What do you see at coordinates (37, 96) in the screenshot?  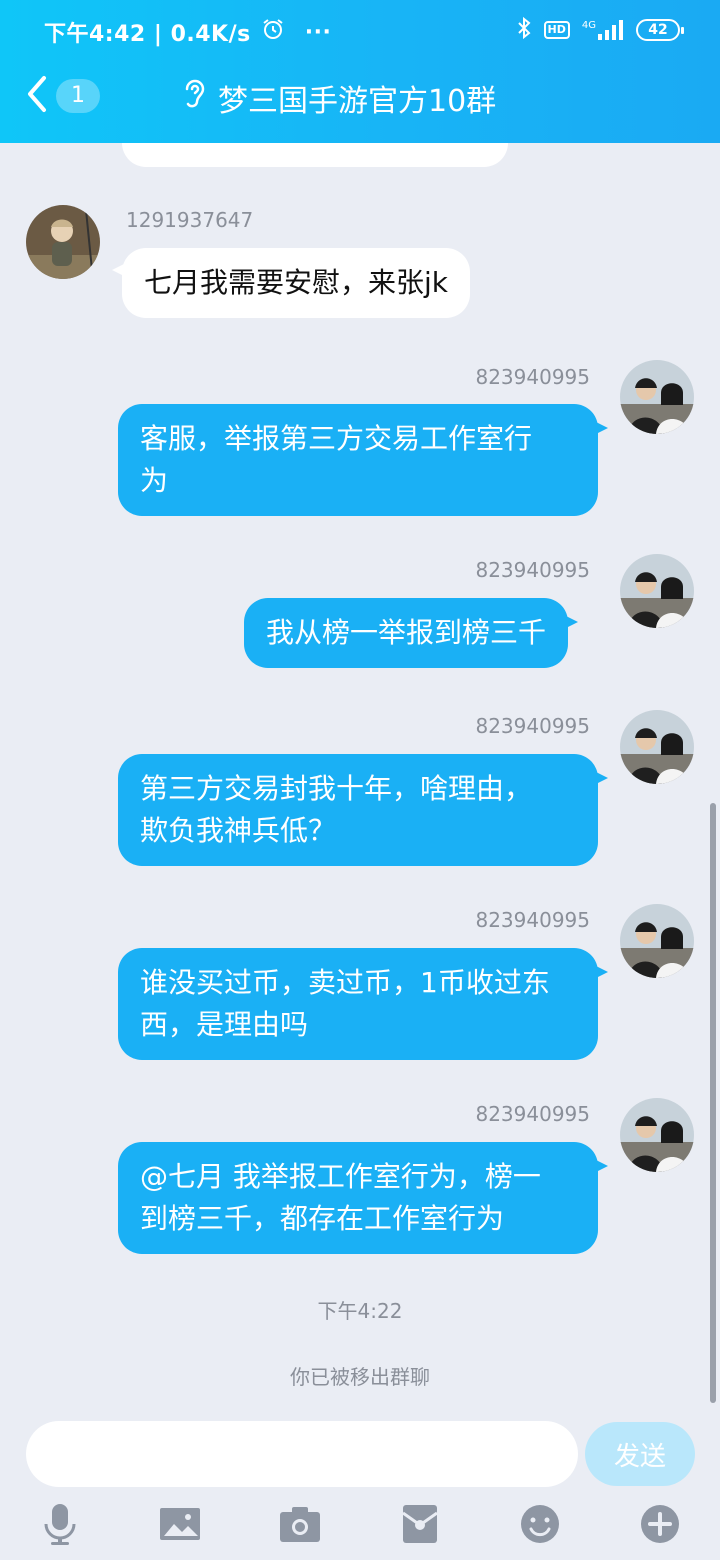 I see `chevron-left-icon` at bounding box center [37, 96].